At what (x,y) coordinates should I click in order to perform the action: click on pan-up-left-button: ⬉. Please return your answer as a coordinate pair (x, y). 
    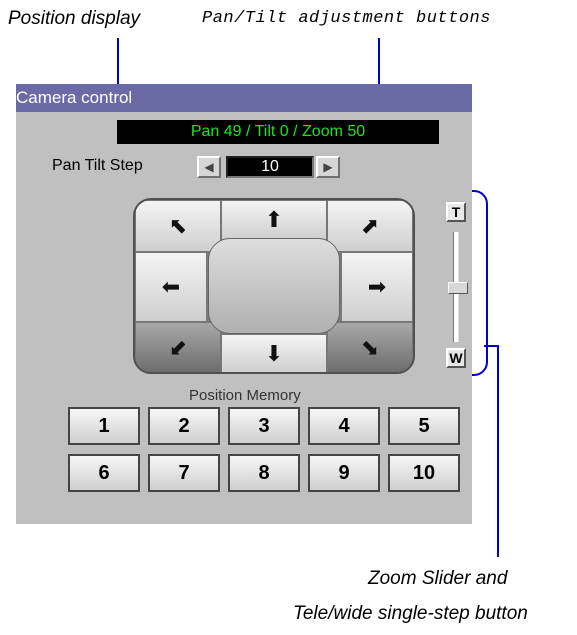
    Looking at the image, I should click on (178, 226).